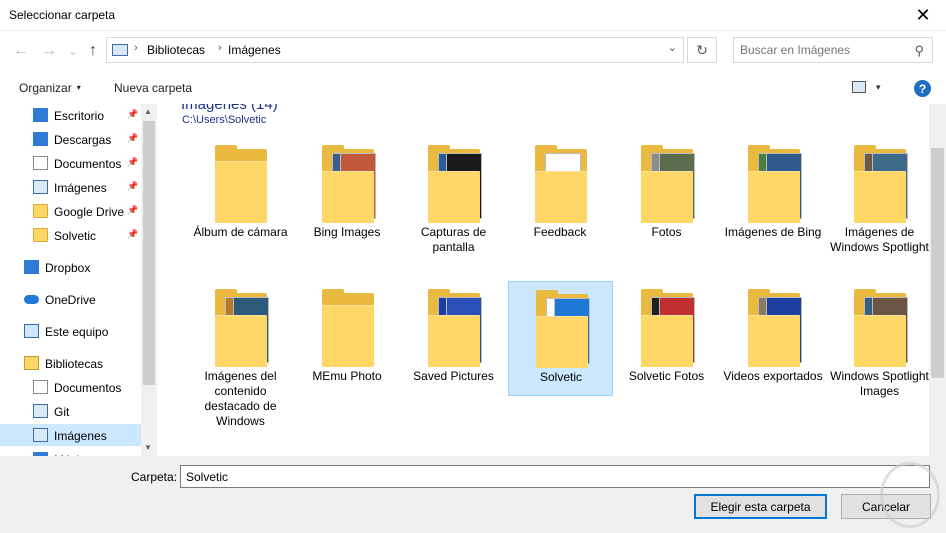 This screenshot has width=946, height=533. I want to click on folder-tile: Solvetic, so click(560, 338).